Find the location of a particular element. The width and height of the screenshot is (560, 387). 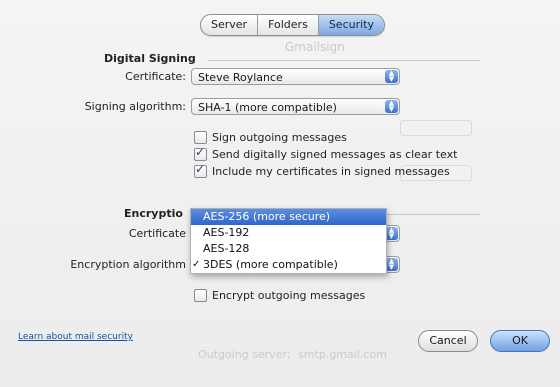

signing-algorithm-popup: SHA-1 (more compatible) ▲ ▼ is located at coordinates (295, 106).